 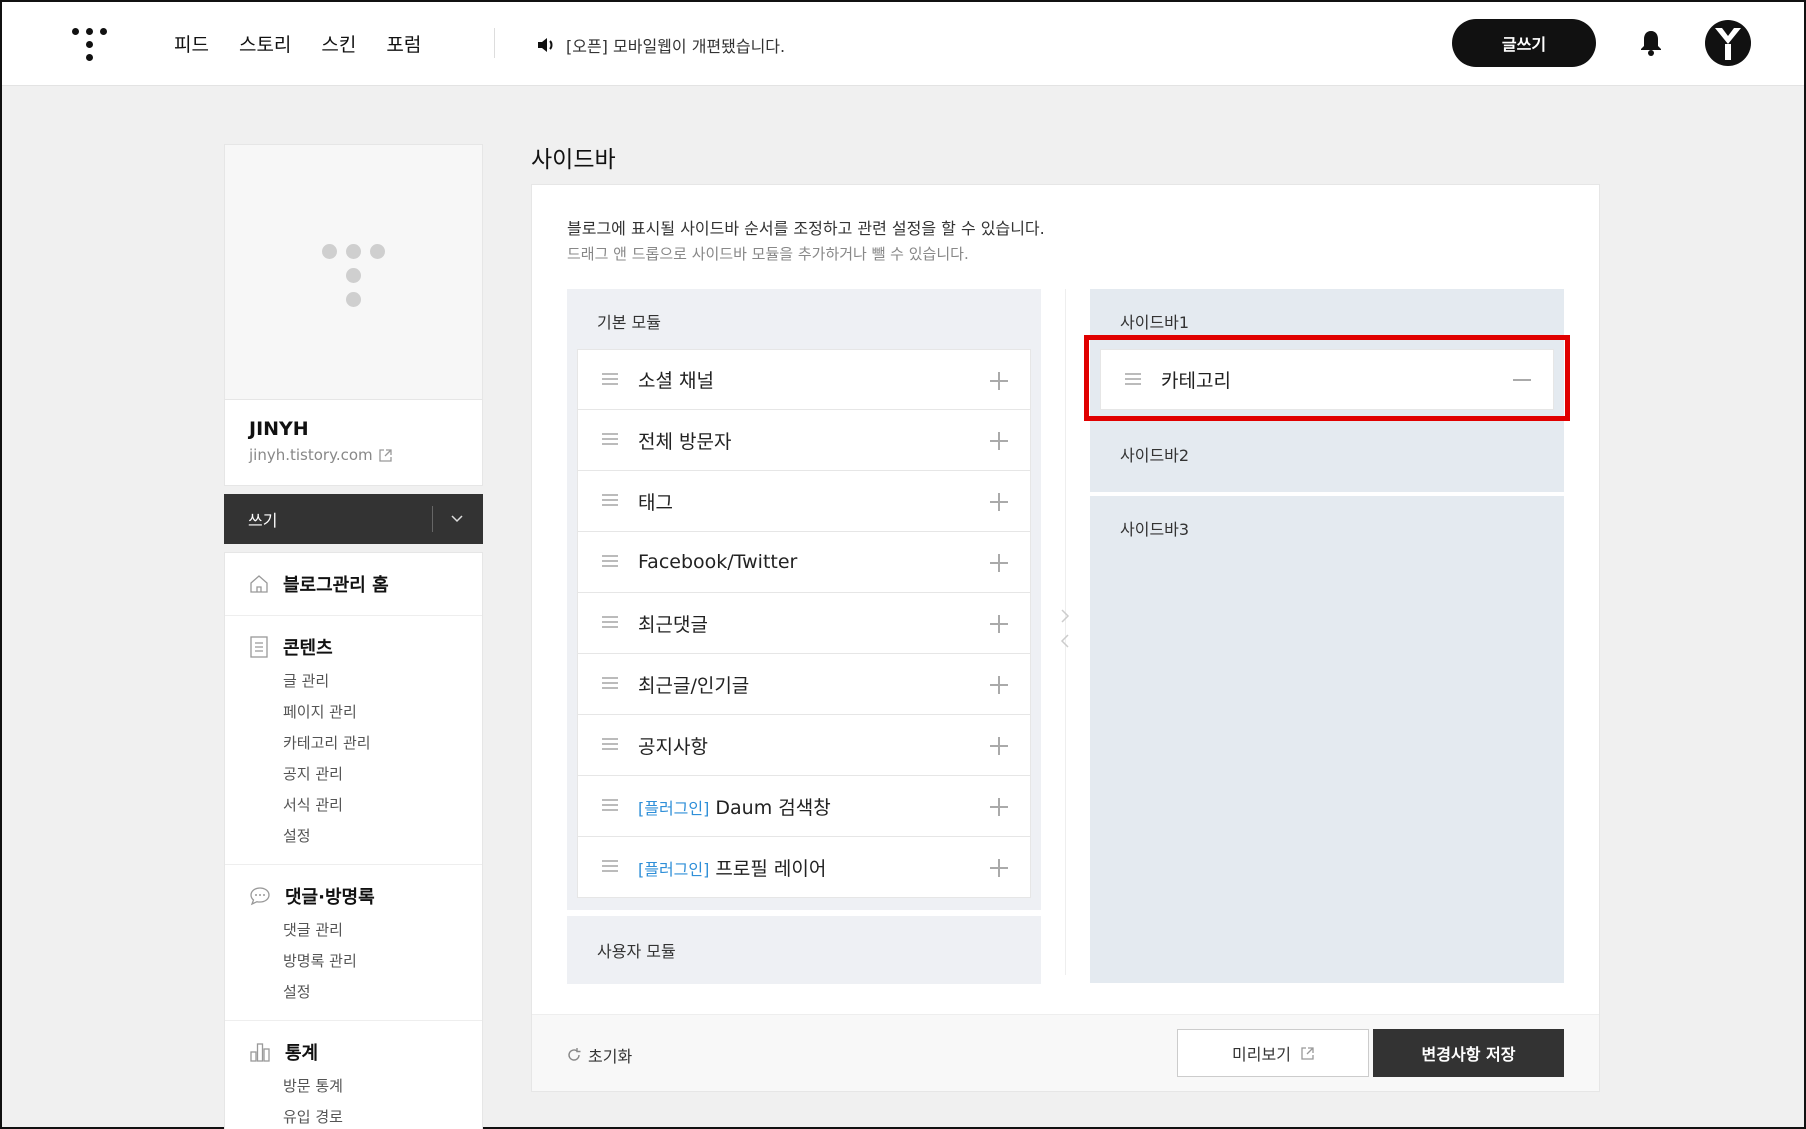 I want to click on menu-home: 블로그관리 홈, so click(x=353, y=584).